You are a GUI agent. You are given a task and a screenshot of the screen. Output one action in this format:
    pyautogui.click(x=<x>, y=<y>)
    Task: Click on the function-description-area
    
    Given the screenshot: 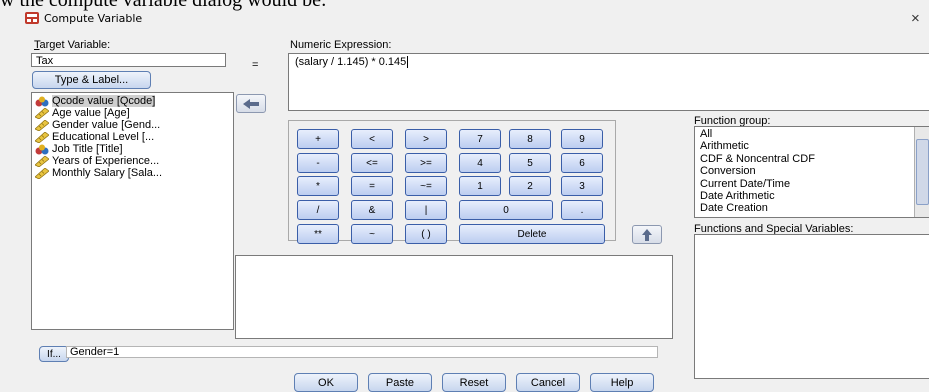 What is the action you would take?
    pyautogui.click(x=454, y=297)
    